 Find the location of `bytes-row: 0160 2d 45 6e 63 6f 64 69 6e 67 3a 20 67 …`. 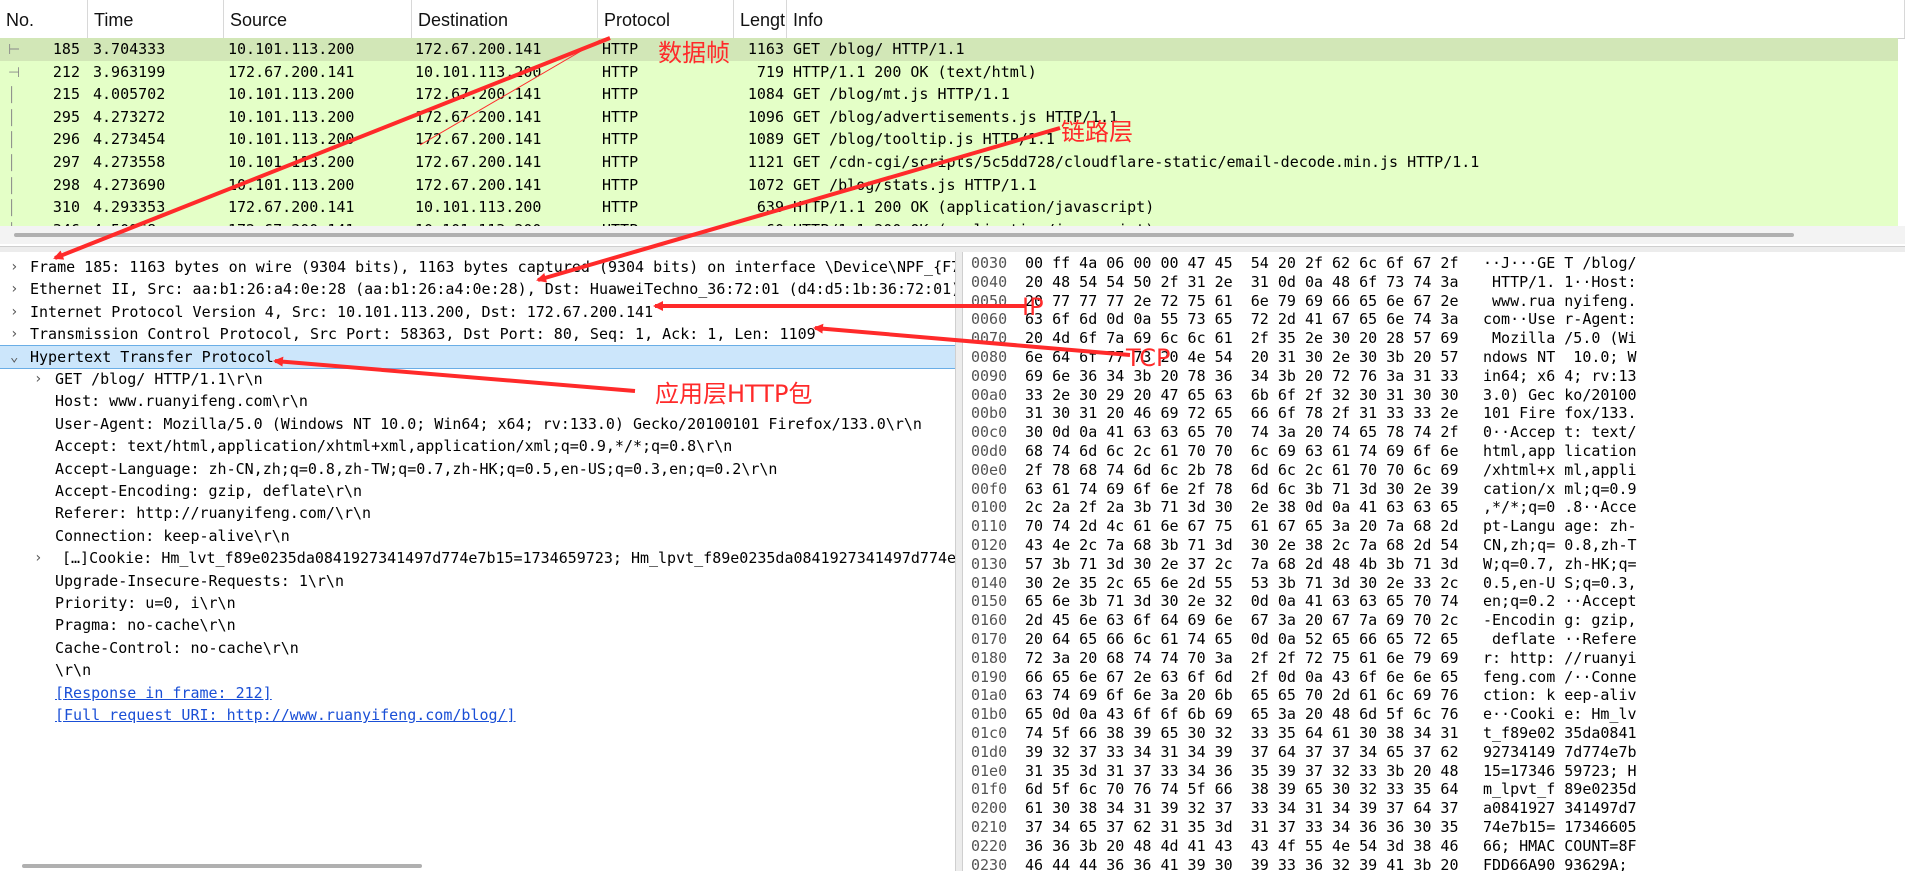

bytes-row: 0160 2d 45 6e 63 6f 64 69 6e 67 3a 20 67 … is located at coordinates (1434, 620).